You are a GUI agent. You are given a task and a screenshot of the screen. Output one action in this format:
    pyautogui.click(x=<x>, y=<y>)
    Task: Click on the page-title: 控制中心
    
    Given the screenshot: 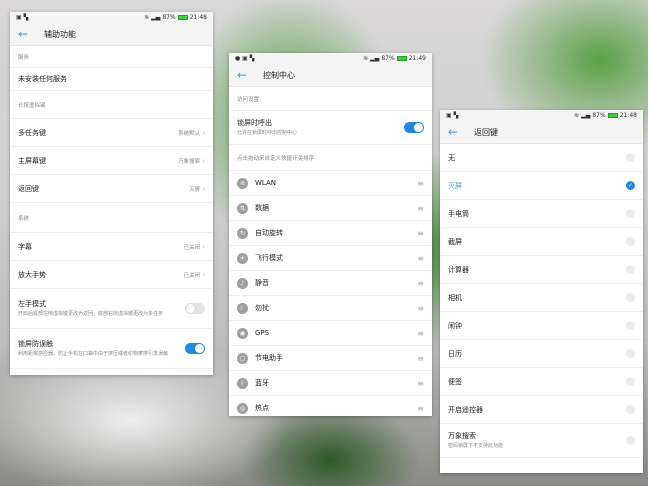 What is the action you would take?
    pyautogui.click(x=279, y=75)
    